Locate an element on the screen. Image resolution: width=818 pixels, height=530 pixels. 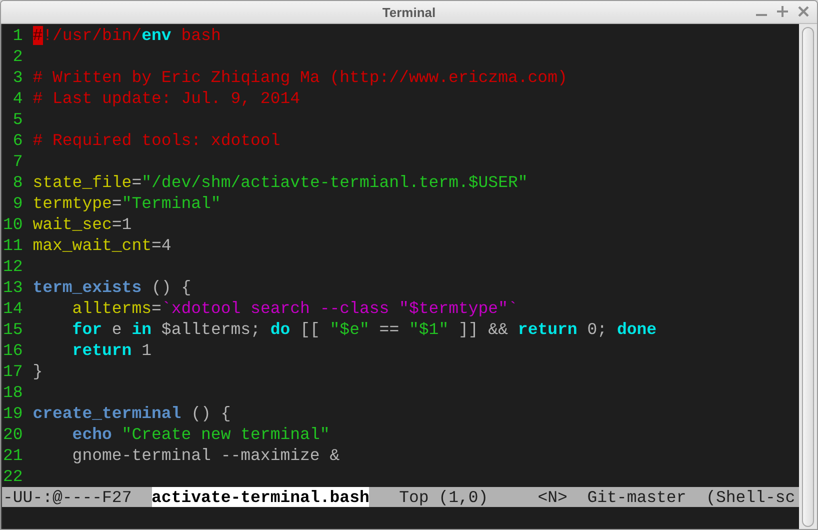
code-line: # Written by Eric Zhiqiang Ma (http://www.ericzma.com) is located at coordinates (300, 77).